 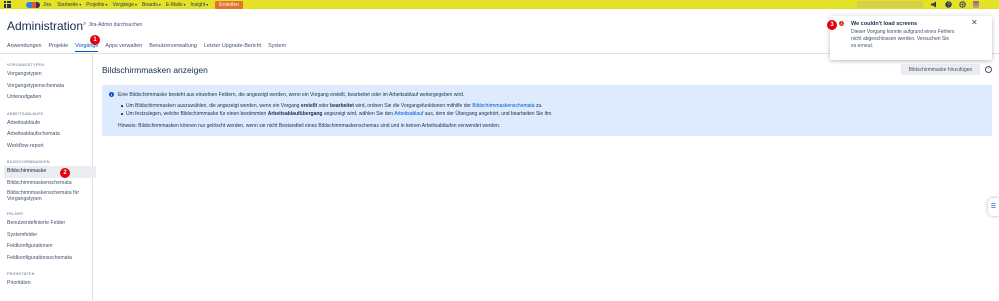 What do you see at coordinates (832, 25) in the screenshot?
I see `annotation-badge: 3` at bounding box center [832, 25].